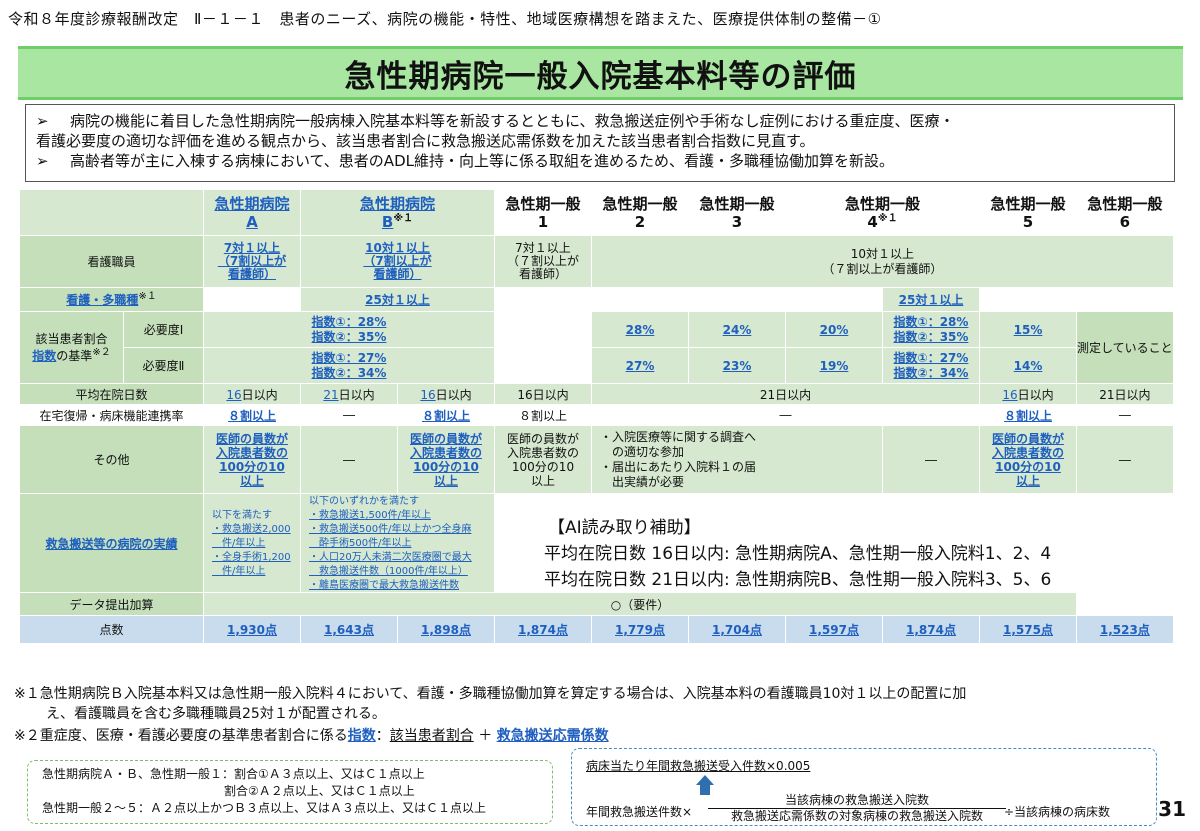  What do you see at coordinates (252, 415) in the screenshot?
I see `home-a: ８割以上` at bounding box center [252, 415].